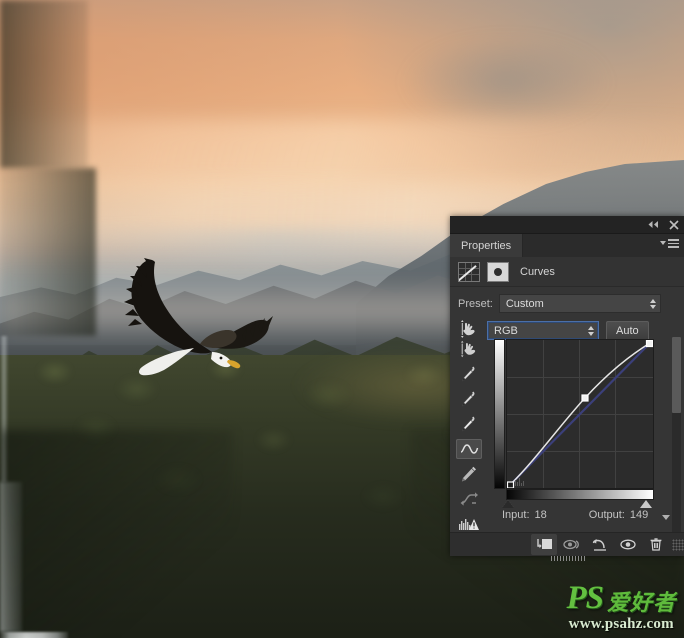  I want to click on collapse-double-left-icon, so click(653, 224).